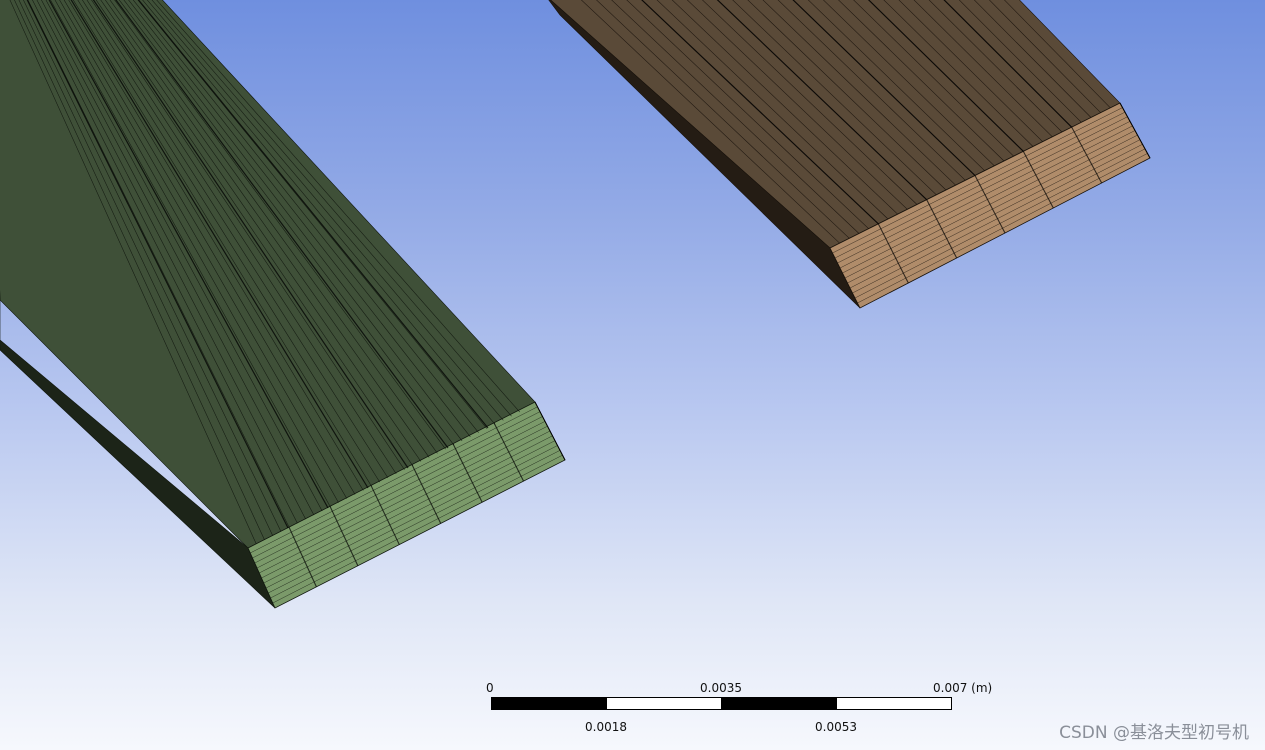 The image size is (1265, 750). What do you see at coordinates (606, 727) in the screenshot?
I see `scale-label-0-0018: 0.0018` at bounding box center [606, 727].